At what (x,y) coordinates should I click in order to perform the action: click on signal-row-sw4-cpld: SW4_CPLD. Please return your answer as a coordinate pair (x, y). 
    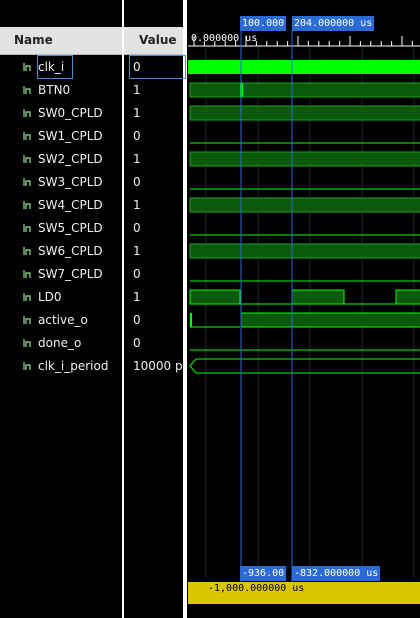
    Looking at the image, I should click on (71, 205).